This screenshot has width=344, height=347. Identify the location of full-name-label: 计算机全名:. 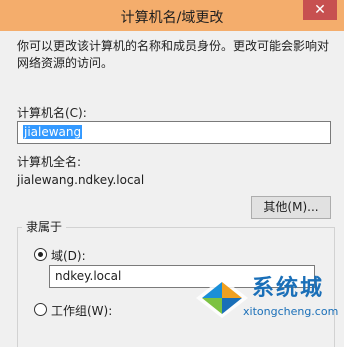
(49, 162).